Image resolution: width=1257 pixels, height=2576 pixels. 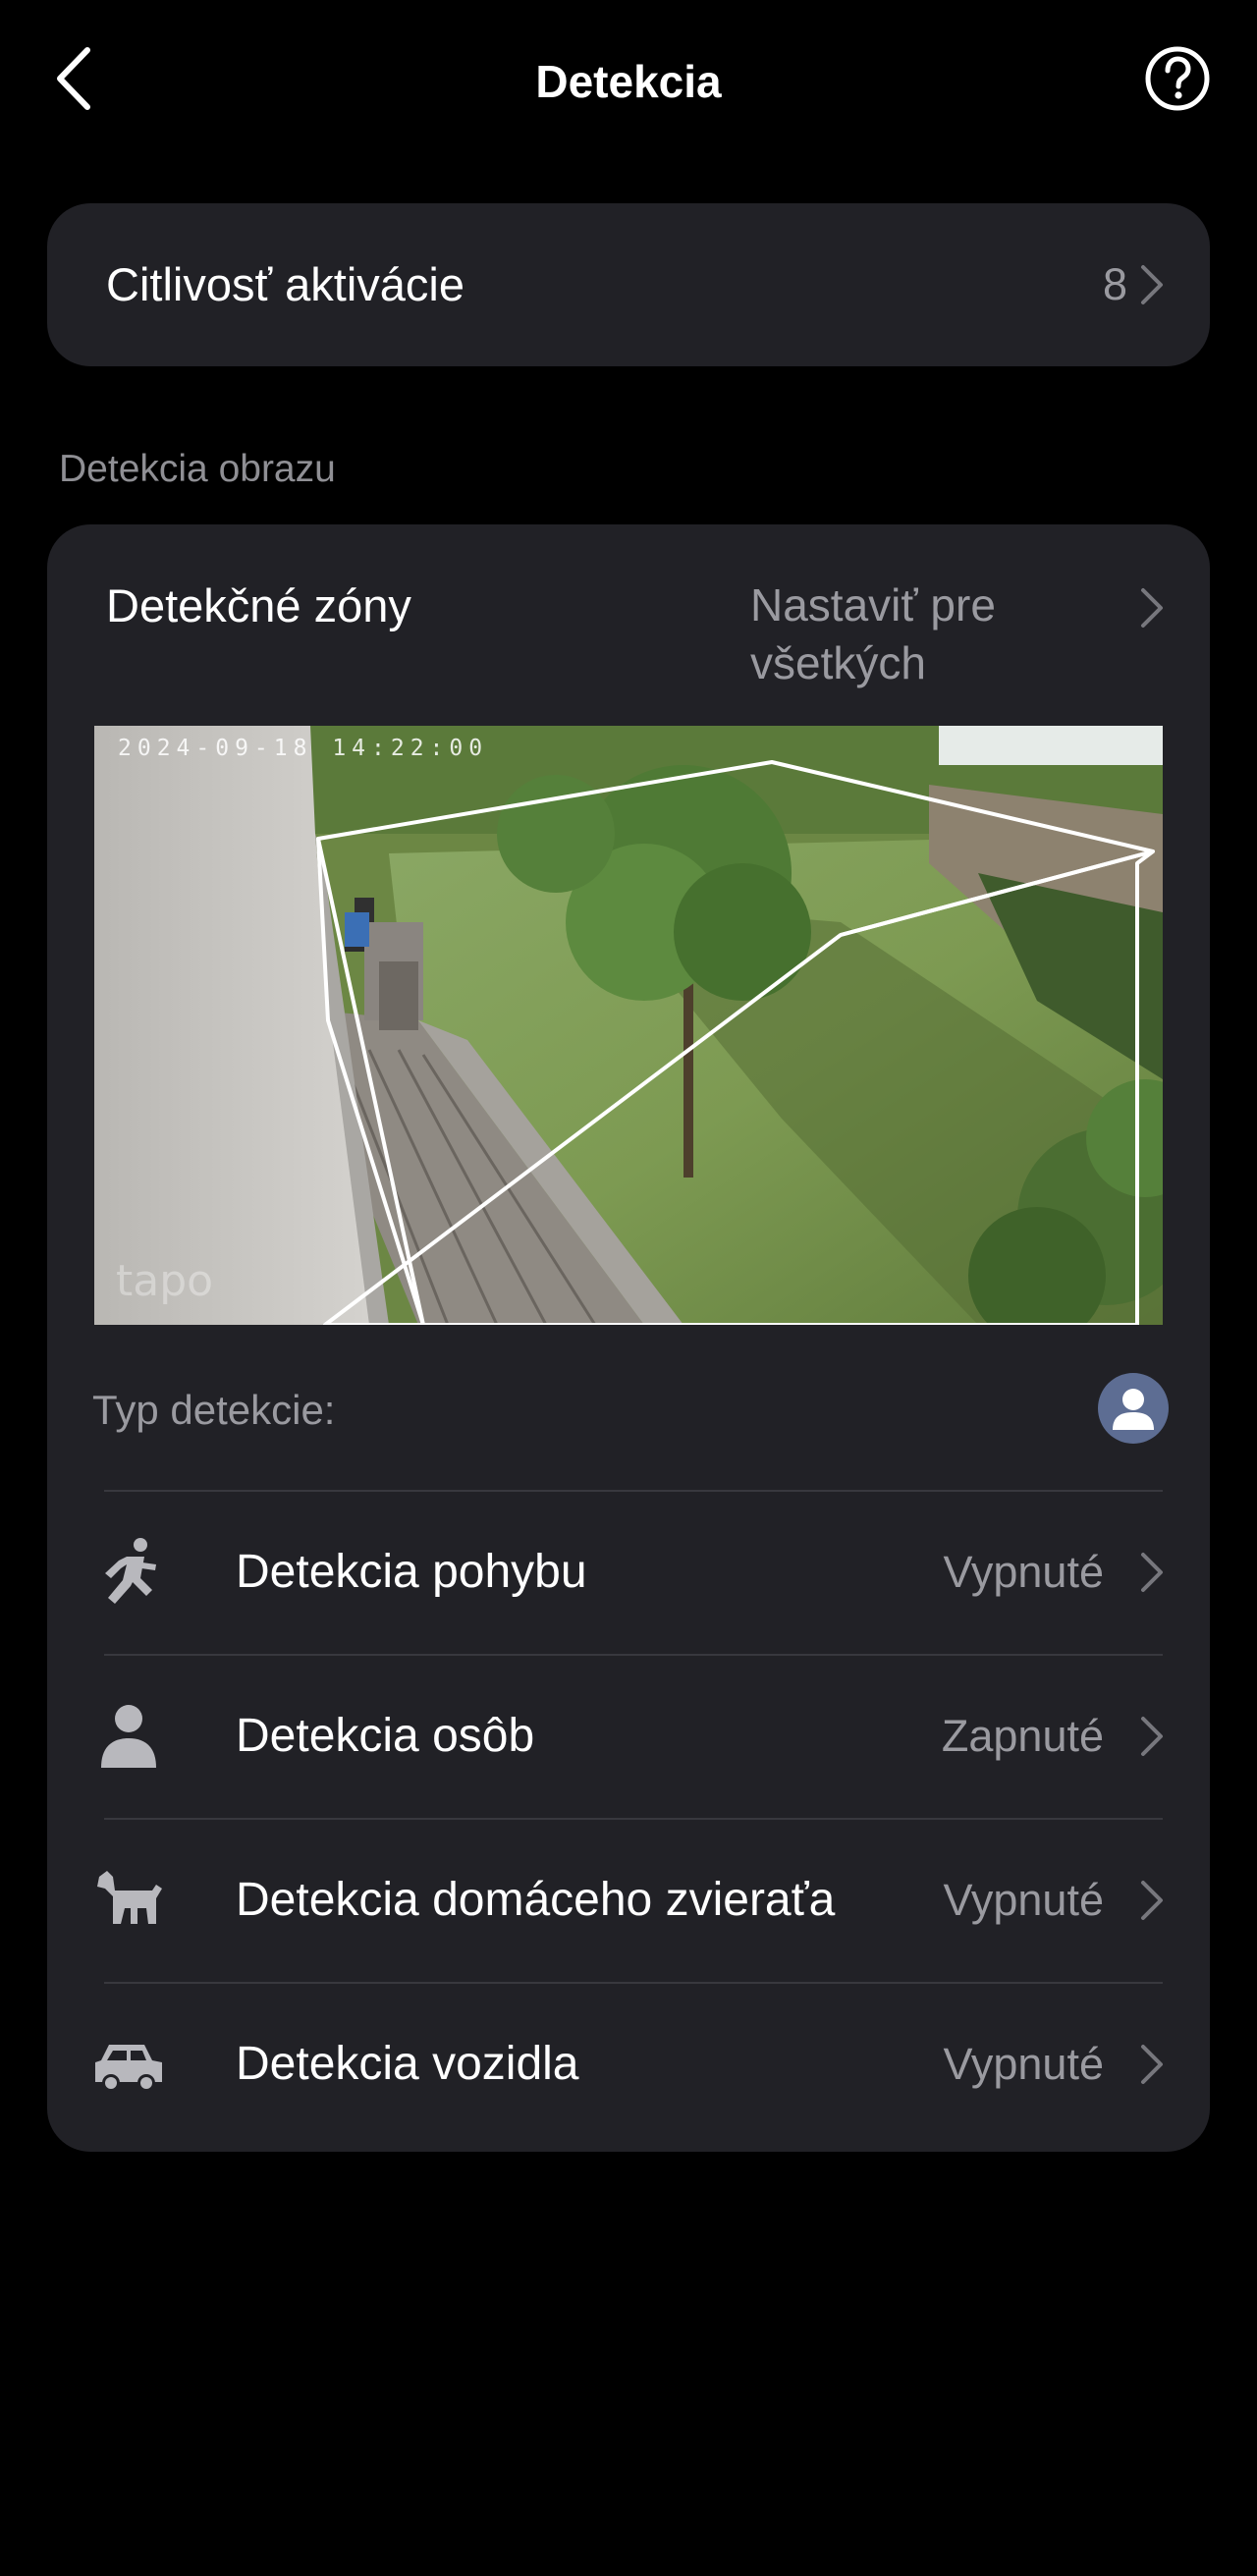 What do you see at coordinates (536, 1900) in the screenshot?
I see `detection-label: Detekcia domáceho zvieraťa` at bounding box center [536, 1900].